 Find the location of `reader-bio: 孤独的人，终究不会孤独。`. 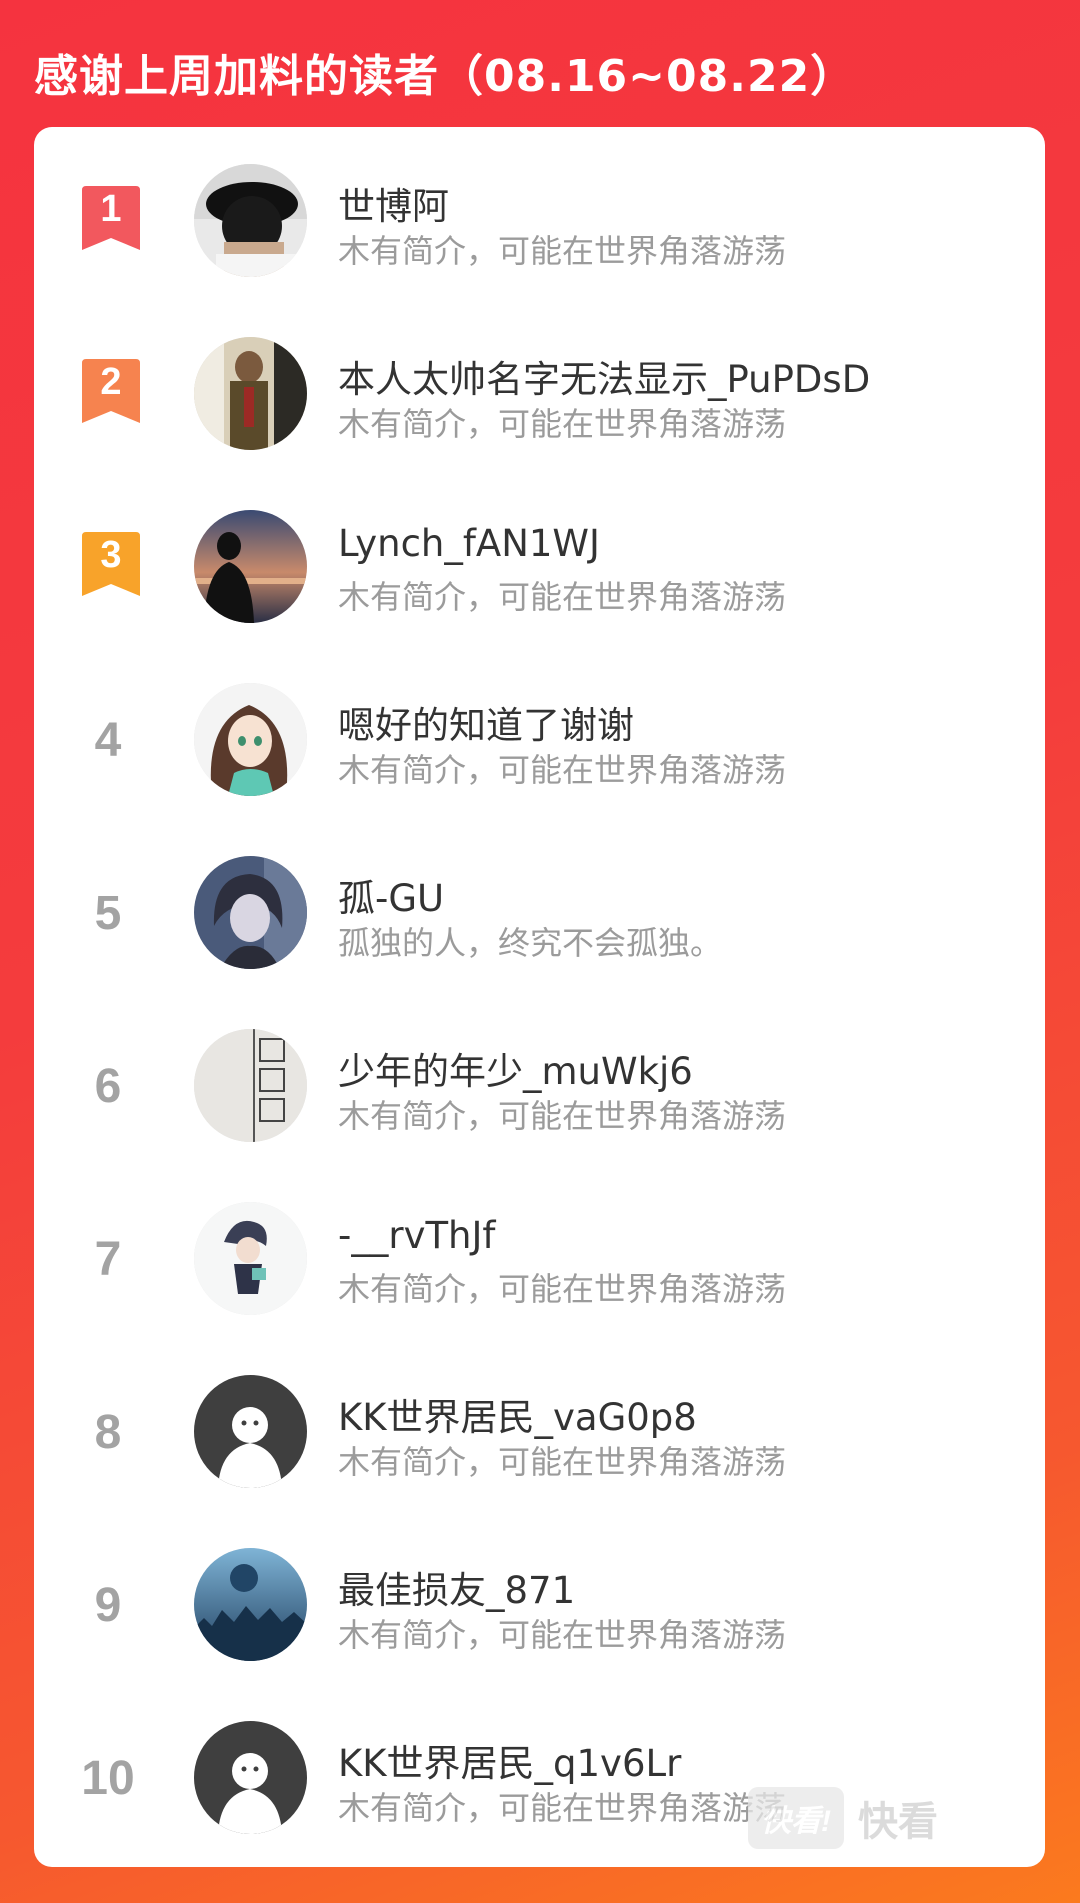

reader-bio: 孤独的人，终究不会孤独。 is located at coordinates (530, 943).